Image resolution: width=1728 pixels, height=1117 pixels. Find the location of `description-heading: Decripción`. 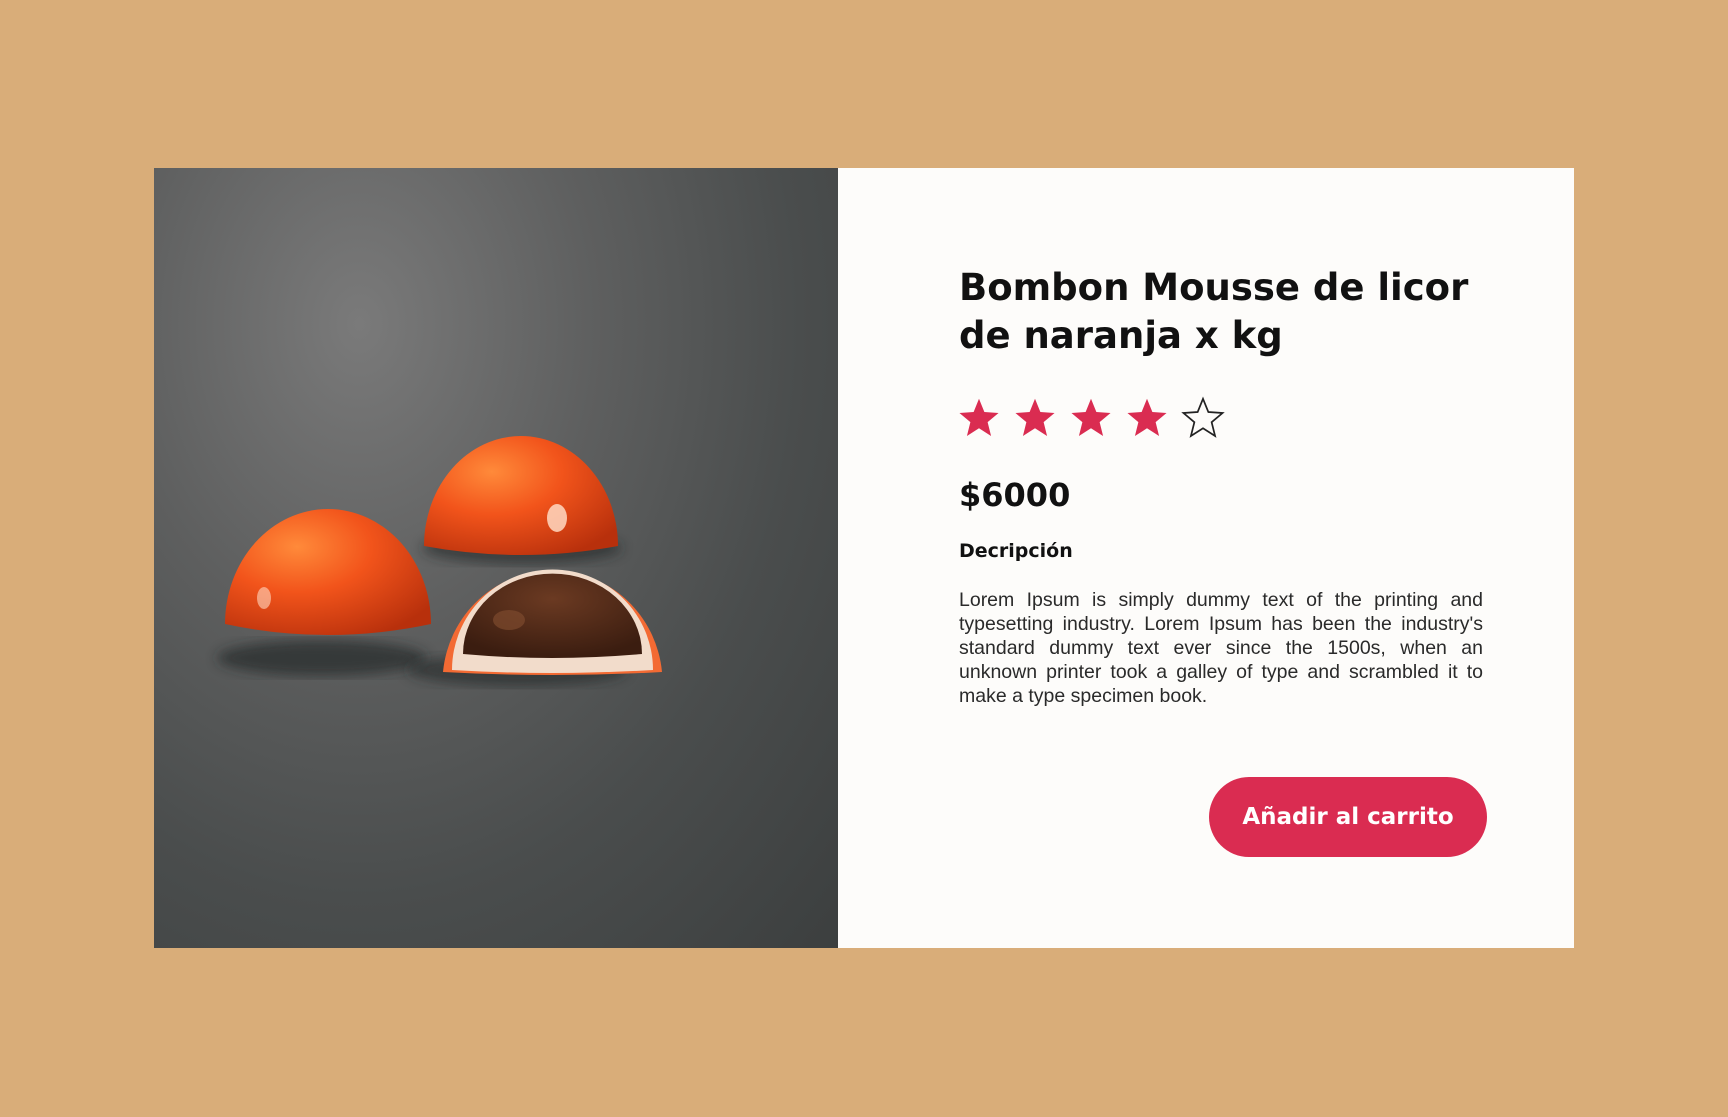

description-heading: Decripción is located at coordinates (1016, 551).